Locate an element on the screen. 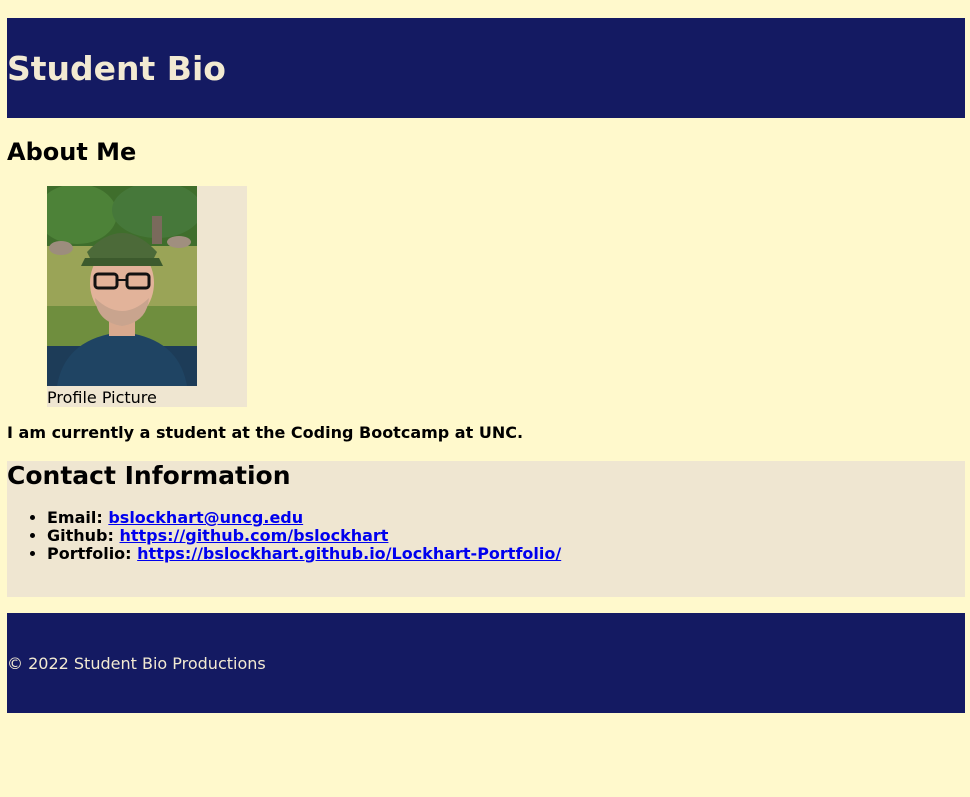 Image resolution: width=970 pixels, height=797 pixels. contact-item-email: Email: bslockhart@uncg.edu is located at coordinates (304, 518).